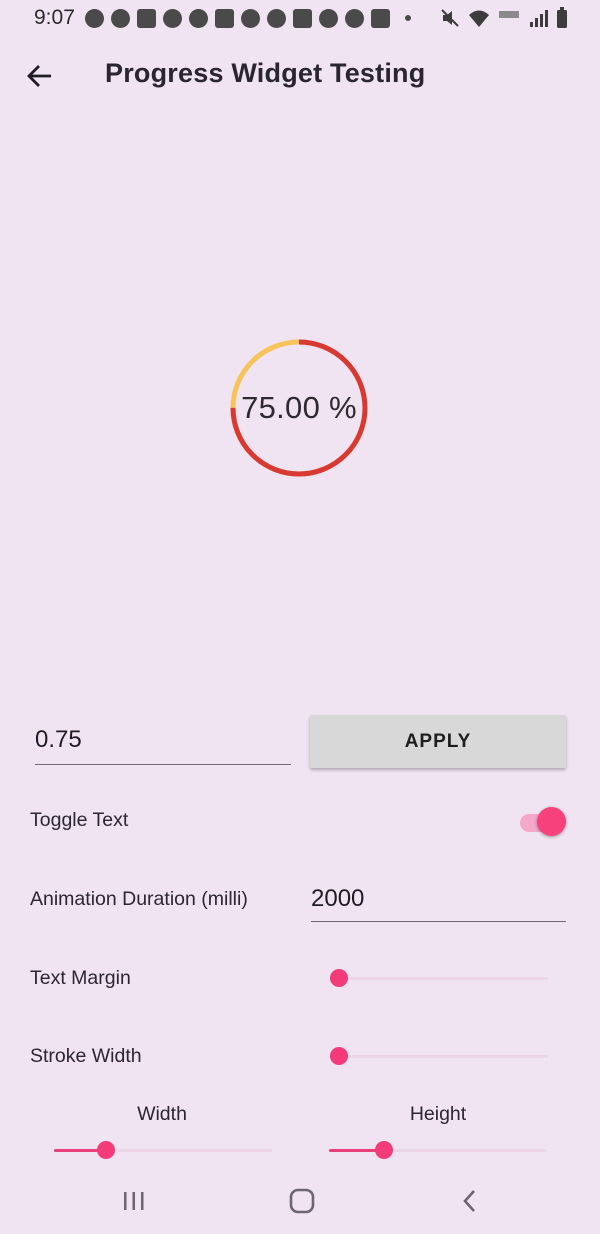 Image resolution: width=600 pixels, height=1234 pixels. I want to click on wifi-icon, so click(479, 18).